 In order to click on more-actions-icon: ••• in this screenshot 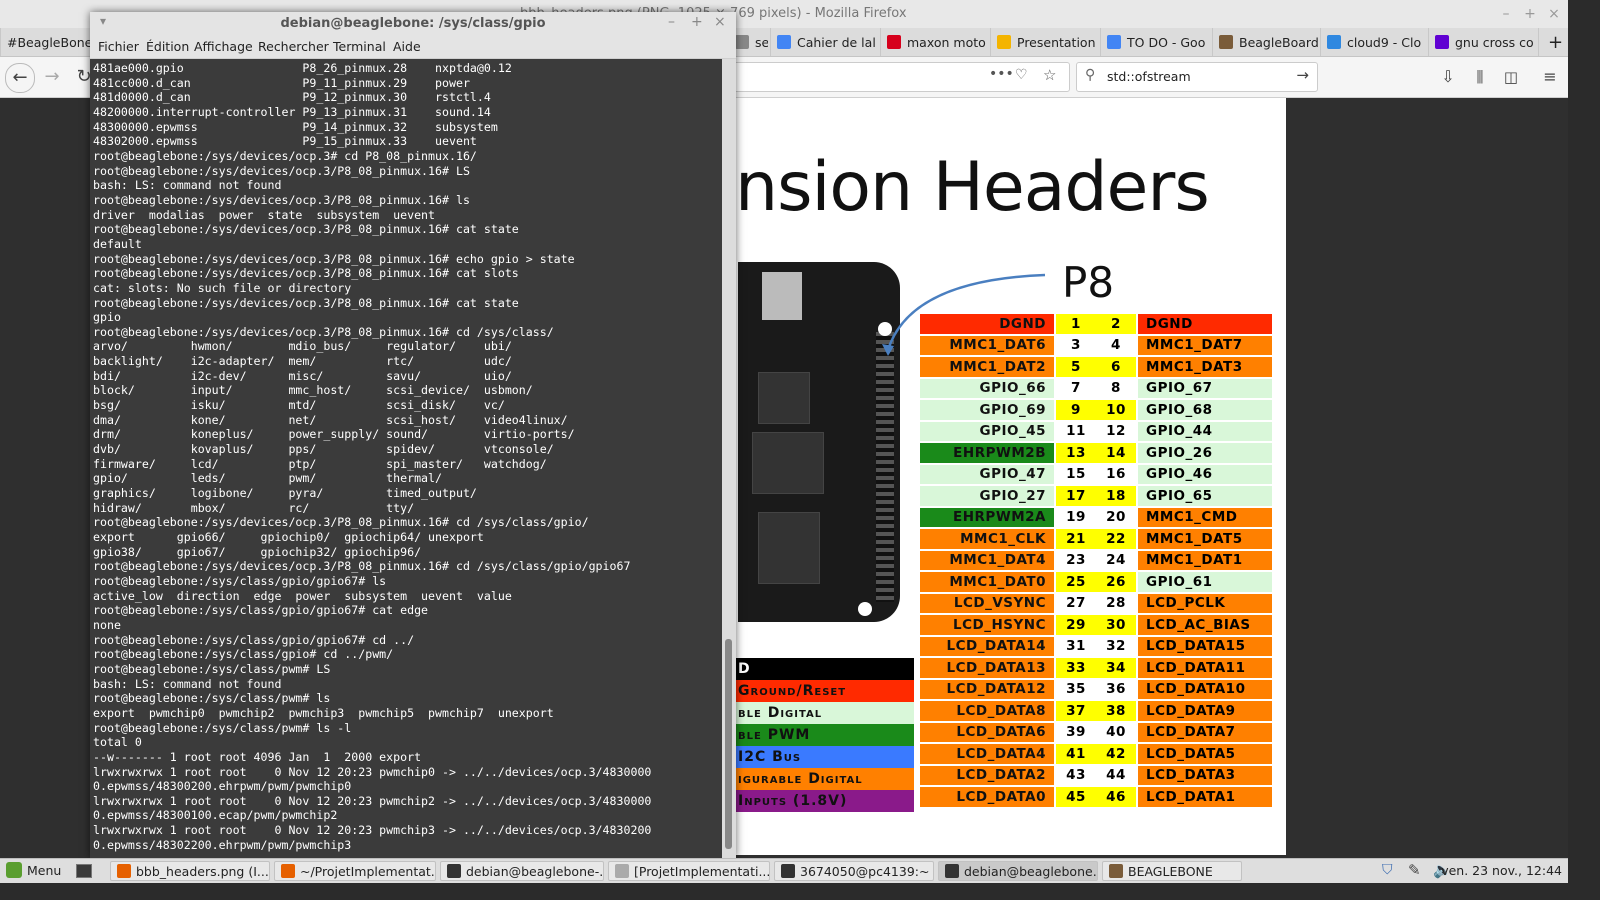, I will do `click(1001, 74)`.